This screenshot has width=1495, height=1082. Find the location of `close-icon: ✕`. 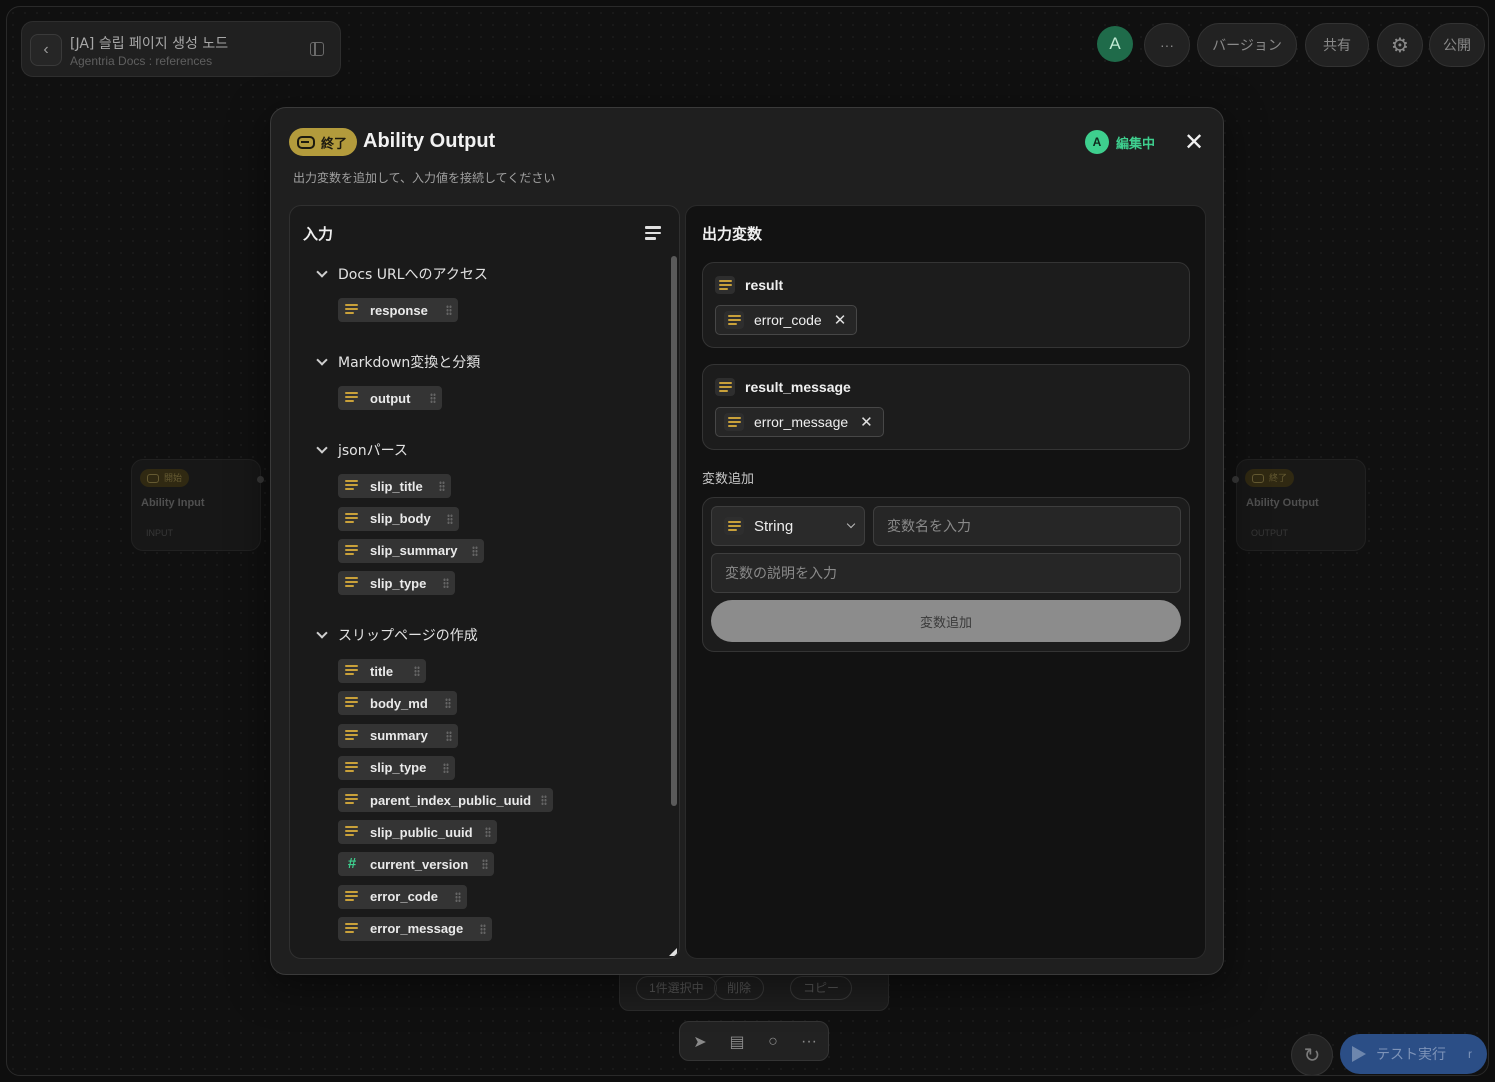

close-icon: ✕ is located at coordinates (1194, 142).